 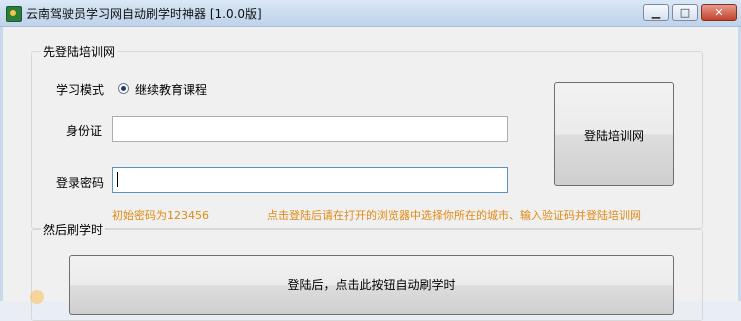 I want to click on id-card-input, so click(x=310, y=129).